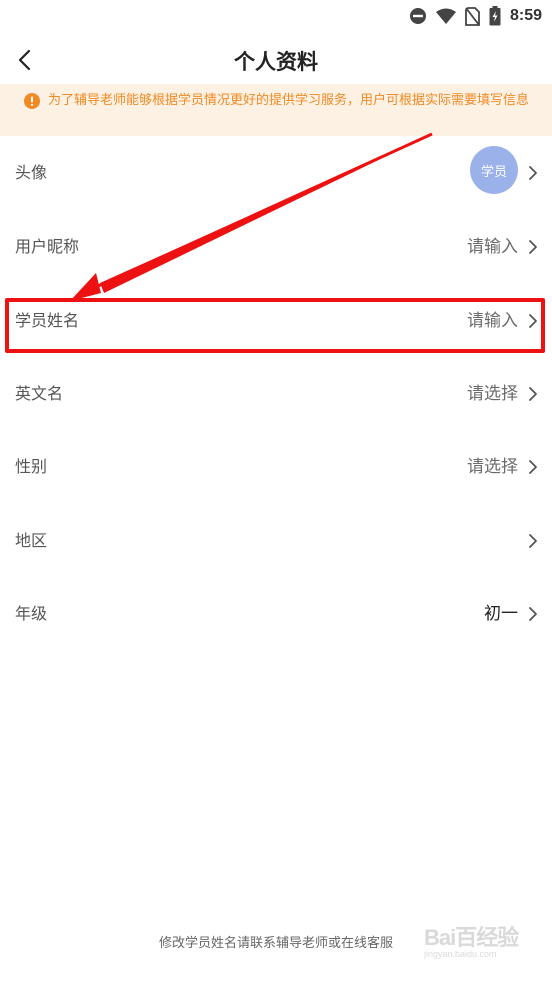 The width and height of the screenshot is (552, 981). I want to click on no-sim-icon, so click(472, 16).